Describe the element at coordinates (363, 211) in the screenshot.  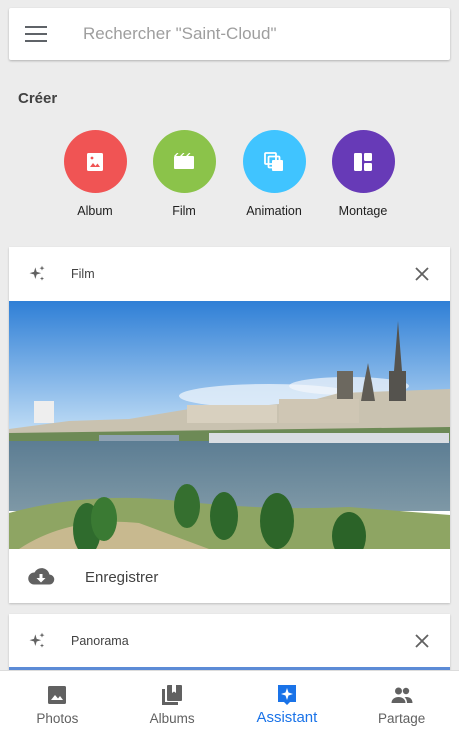
I see `create-montage-label: Montage` at that location.